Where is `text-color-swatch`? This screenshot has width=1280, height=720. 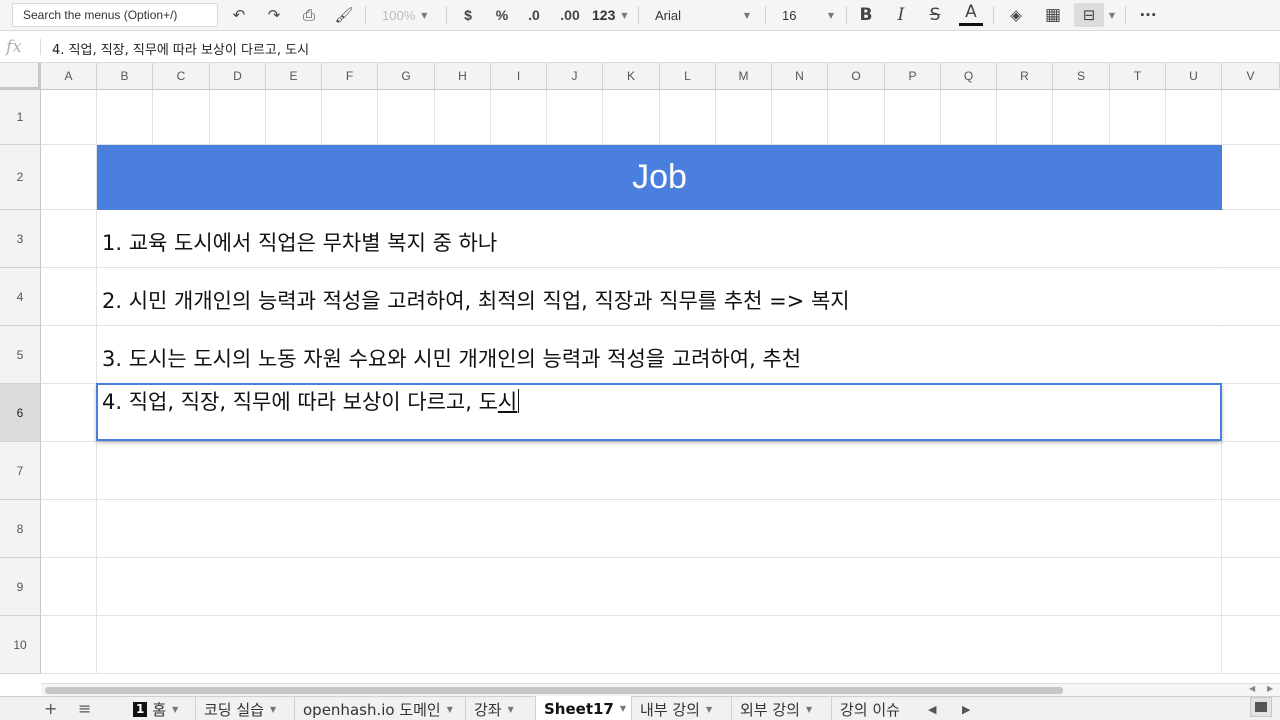
text-color-swatch is located at coordinates (971, 24).